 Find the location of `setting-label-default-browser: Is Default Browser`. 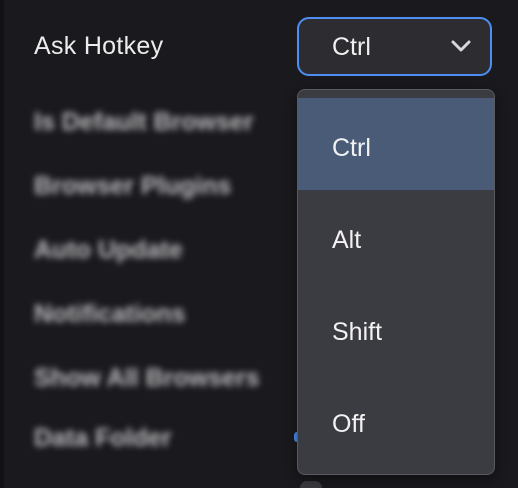

setting-label-default-browser: Is Default Browser is located at coordinates (144, 122).